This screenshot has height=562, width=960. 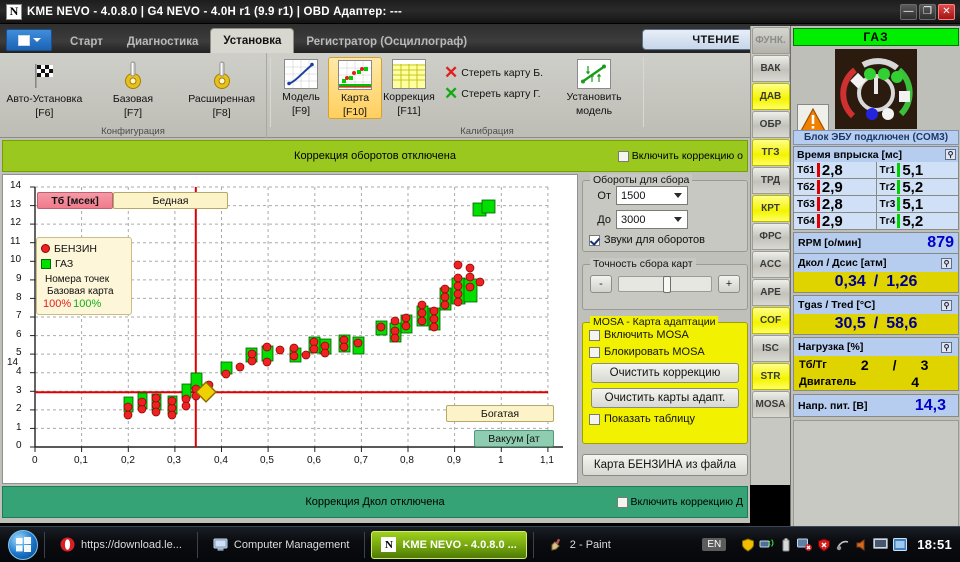 I want to click on rpm-sound-checkbox: Звуки для оборотов, so click(x=665, y=240).